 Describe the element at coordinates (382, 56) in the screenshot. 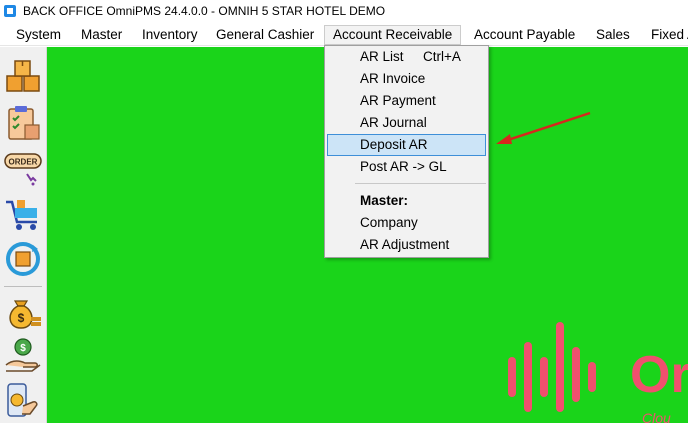

I see `menu-item-label: AR List` at that location.